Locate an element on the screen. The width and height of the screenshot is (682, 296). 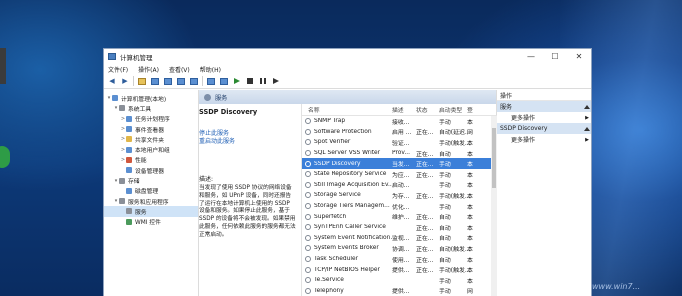
service-row: SNMP Trap 接收... 手动 本 is located at coordinates (399, 121).